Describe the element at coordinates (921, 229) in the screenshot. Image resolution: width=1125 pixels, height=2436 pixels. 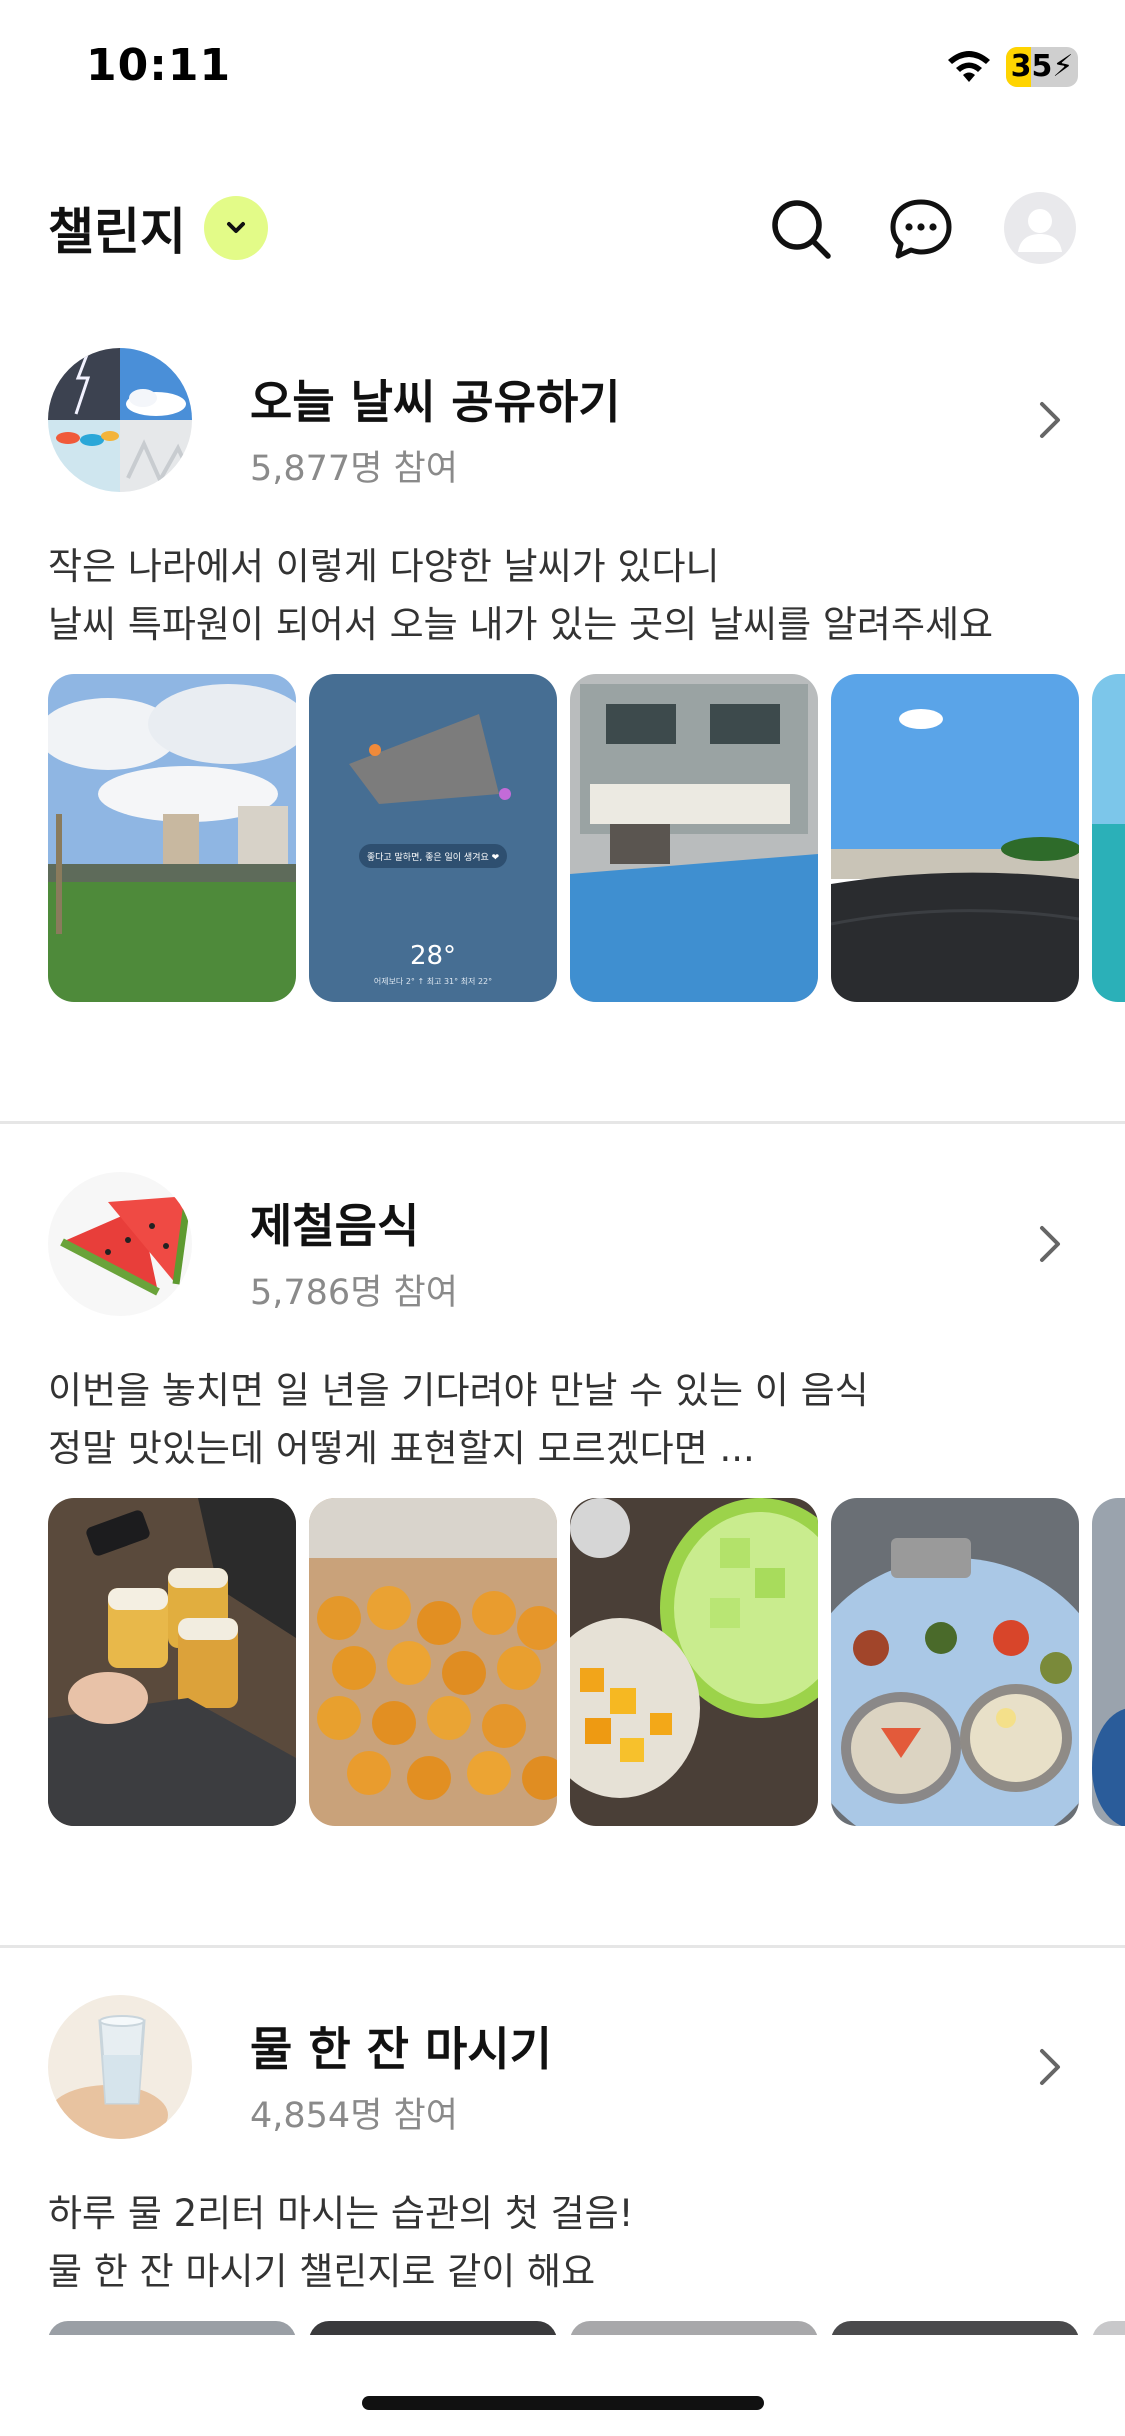
I see `chat-bubble-icon` at that location.